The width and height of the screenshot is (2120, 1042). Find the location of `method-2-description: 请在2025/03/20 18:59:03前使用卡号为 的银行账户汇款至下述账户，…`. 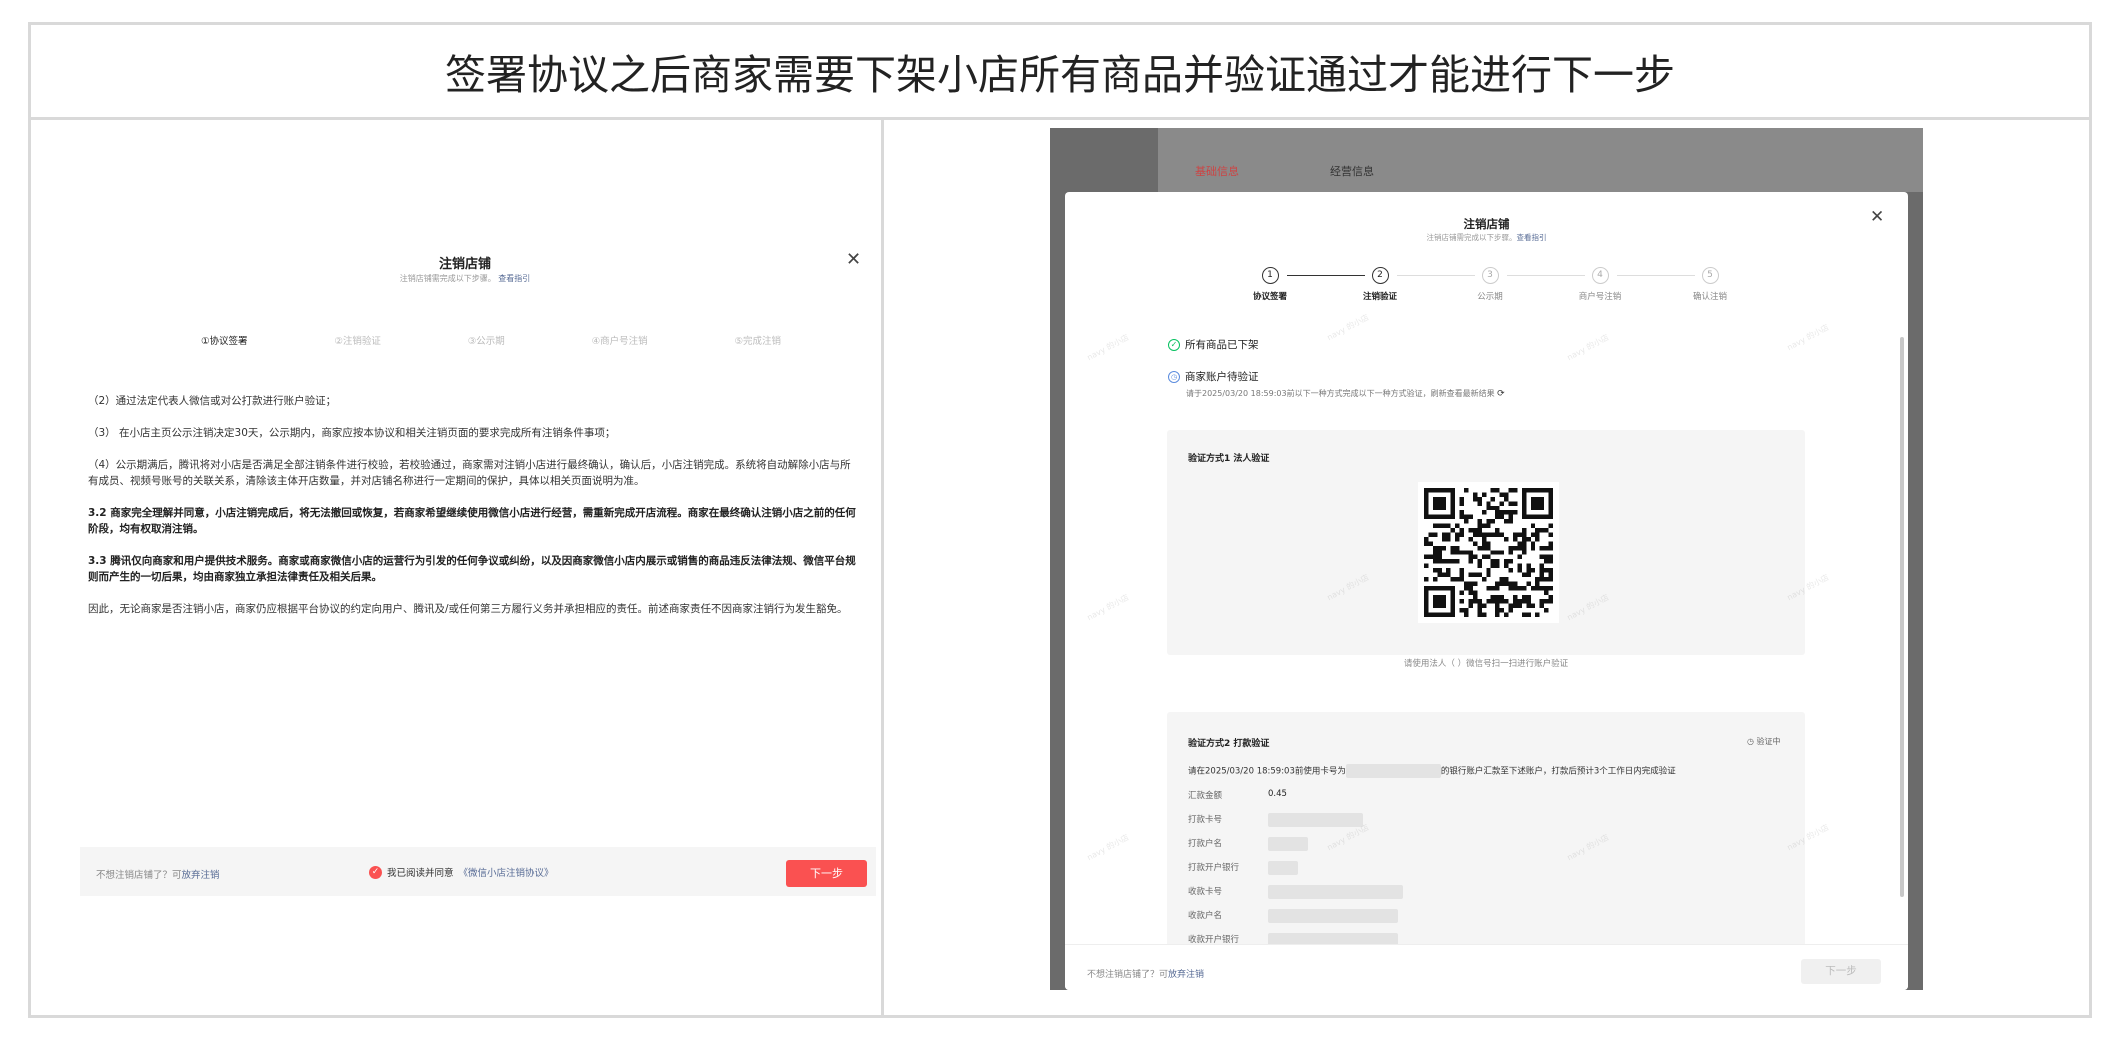

method-2-description: 请在2025/03/20 18:59:03前使用卡号为 的银行账户汇款至下述账户，… is located at coordinates (1432, 771).